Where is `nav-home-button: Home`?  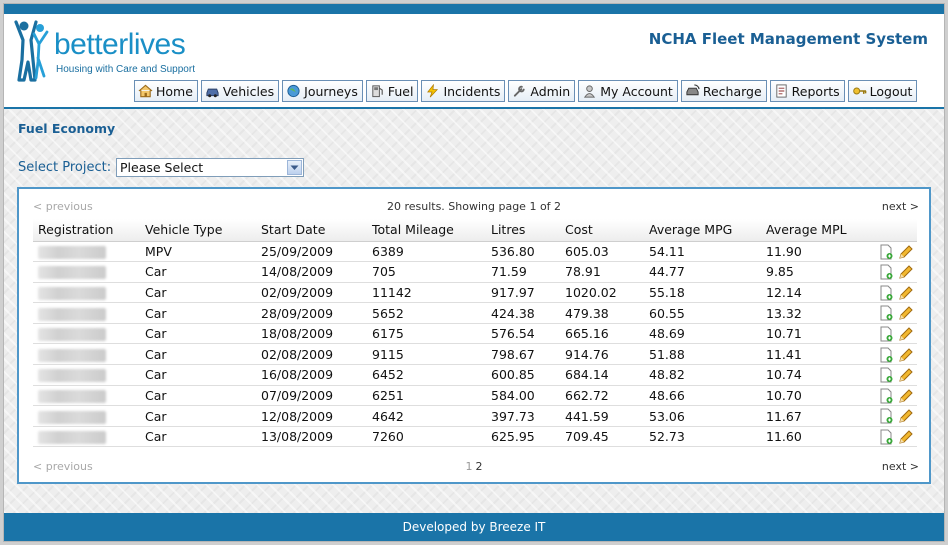
nav-home-button: Home is located at coordinates (166, 91).